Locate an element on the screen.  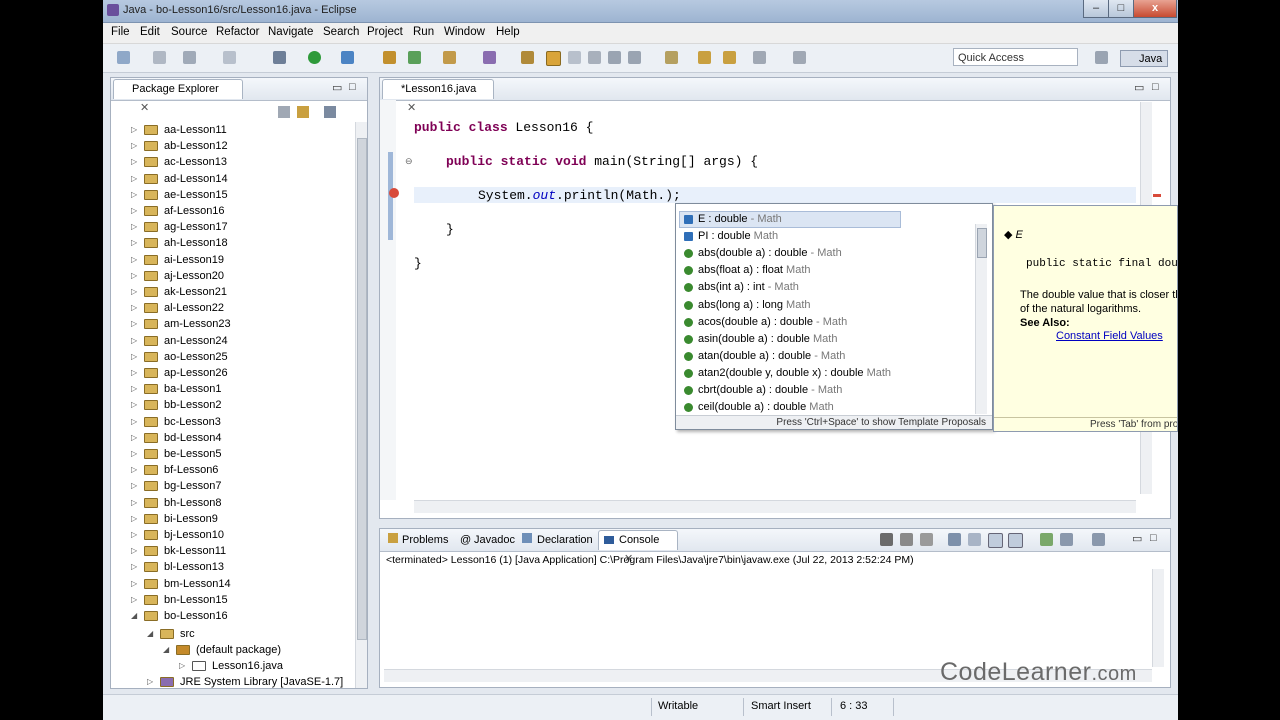
save-icon is located at coordinates (159, 57).